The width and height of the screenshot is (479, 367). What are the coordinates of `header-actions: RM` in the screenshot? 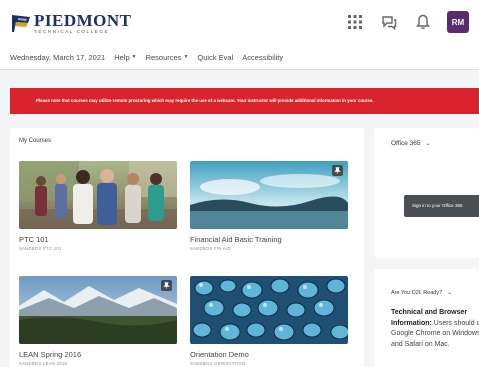 It's located at (407, 22).